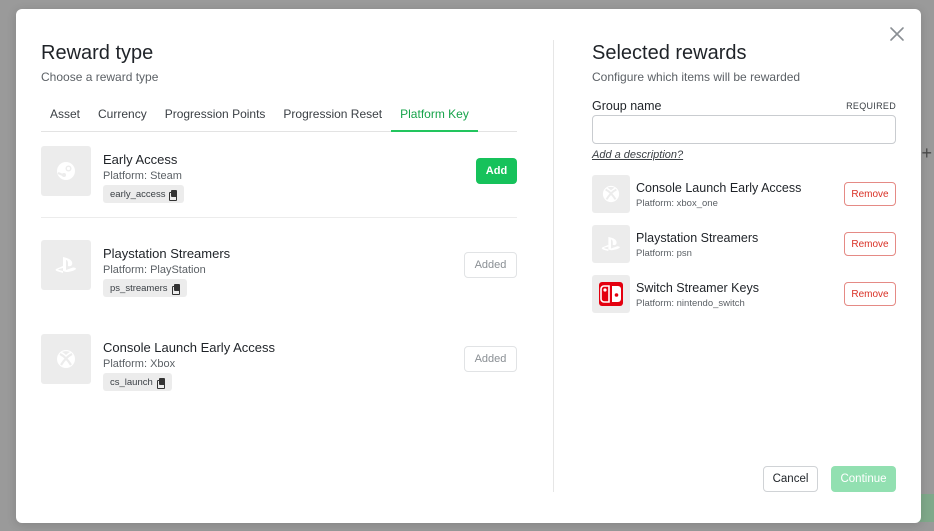 The width and height of the screenshot is (934, 531). Describe the element at coordinates (627, 106) in the screenshot. I see `group-name-label: Group name` at that location.